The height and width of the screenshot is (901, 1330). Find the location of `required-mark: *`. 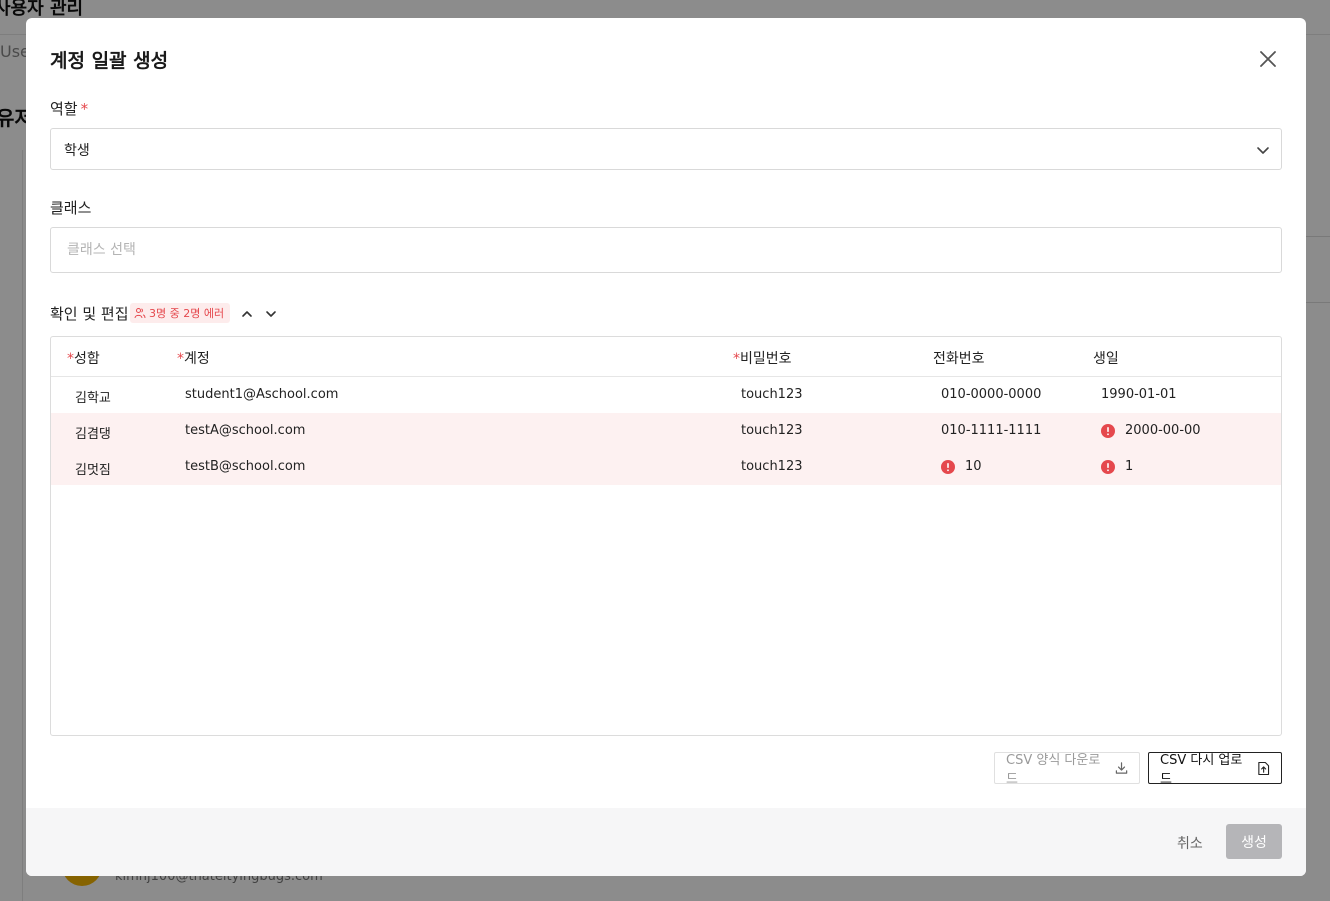

required-mark: * is located at coordinates (84, 109).